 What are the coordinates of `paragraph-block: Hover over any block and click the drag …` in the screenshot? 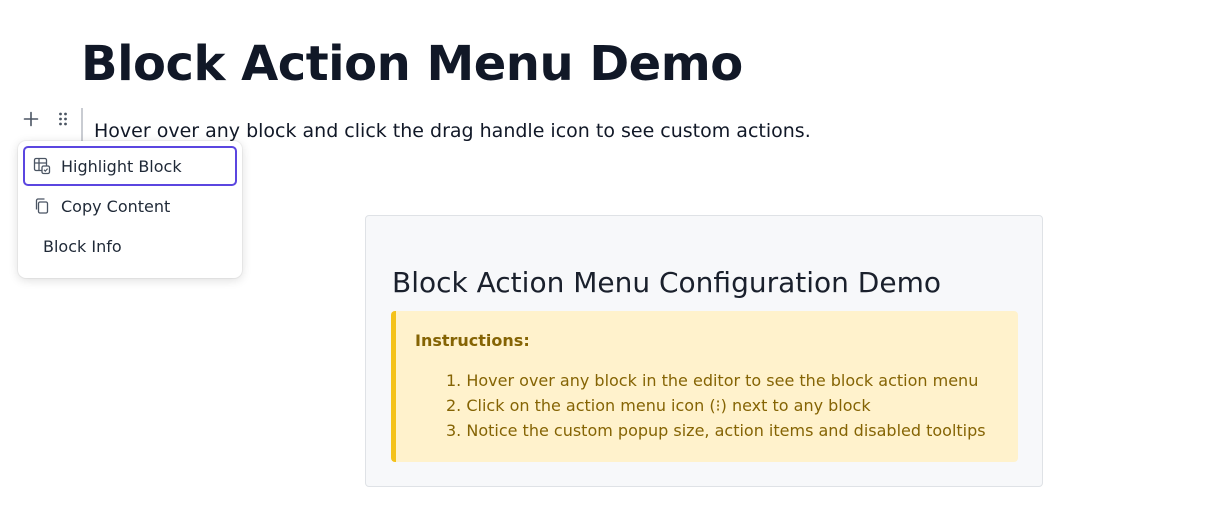 It's located at (452, 131).